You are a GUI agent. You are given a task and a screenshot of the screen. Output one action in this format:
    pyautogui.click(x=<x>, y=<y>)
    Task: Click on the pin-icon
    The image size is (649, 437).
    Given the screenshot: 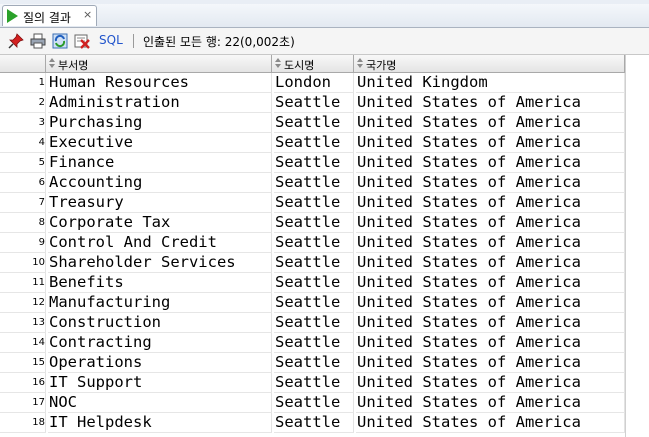 What is the action you would take?
    pyautogui.click(x=16, y=41)
    